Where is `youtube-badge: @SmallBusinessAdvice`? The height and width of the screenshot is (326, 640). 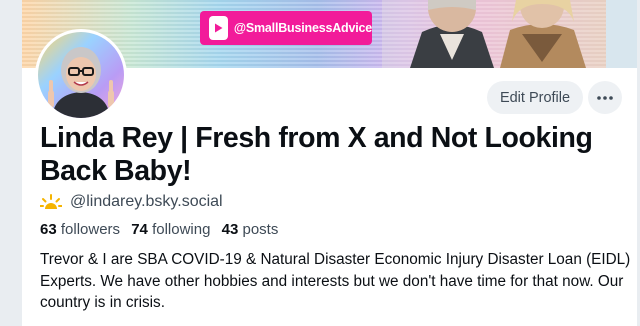 youtube-badge: @SmallBusinessAdvice is located at coordinates (286, 28).